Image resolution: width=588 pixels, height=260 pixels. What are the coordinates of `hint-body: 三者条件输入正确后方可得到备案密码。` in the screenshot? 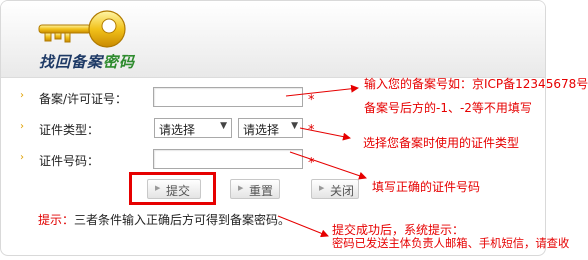 It's located at (182, 220).